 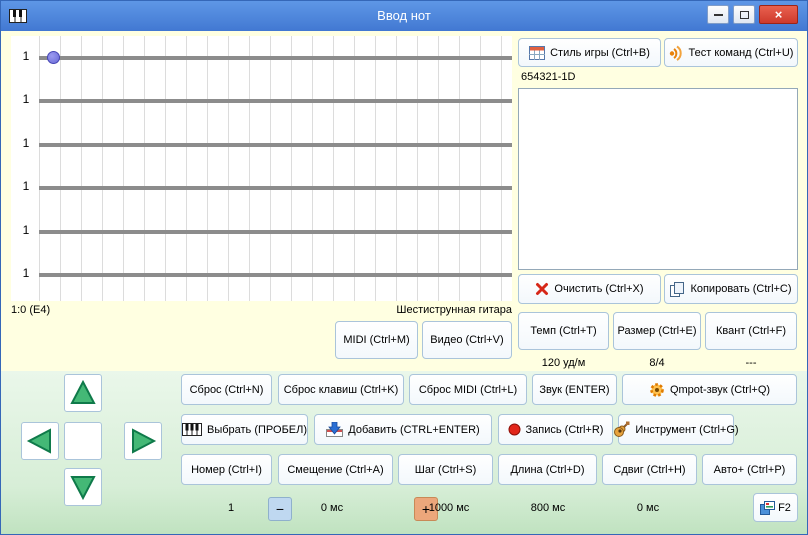 What do you see at coordinates (547, 469) in the screenshot?
I see `length-button: Длина (Ctrl+D)` at bounding box center [547, 469].